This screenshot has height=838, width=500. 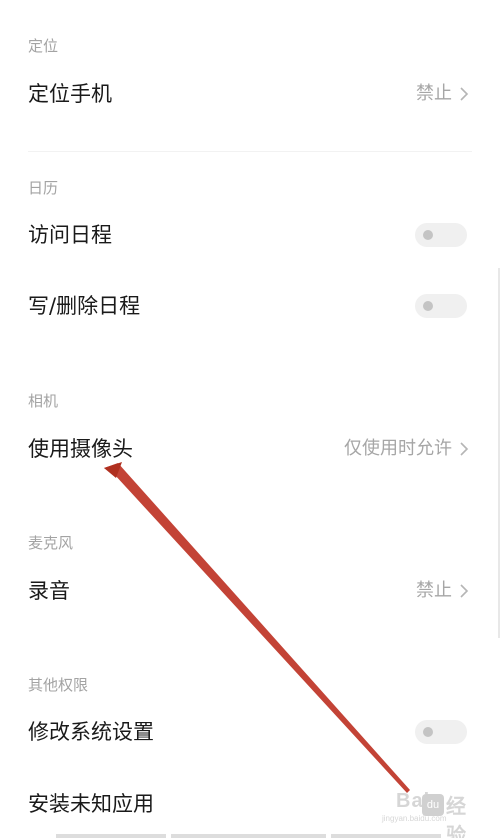 What do you see at coordinates (250, 449) in the screenshot?
I see `row-use-camera: 使用摄像头 仅使用时允许` at bounding box center [250, 449].